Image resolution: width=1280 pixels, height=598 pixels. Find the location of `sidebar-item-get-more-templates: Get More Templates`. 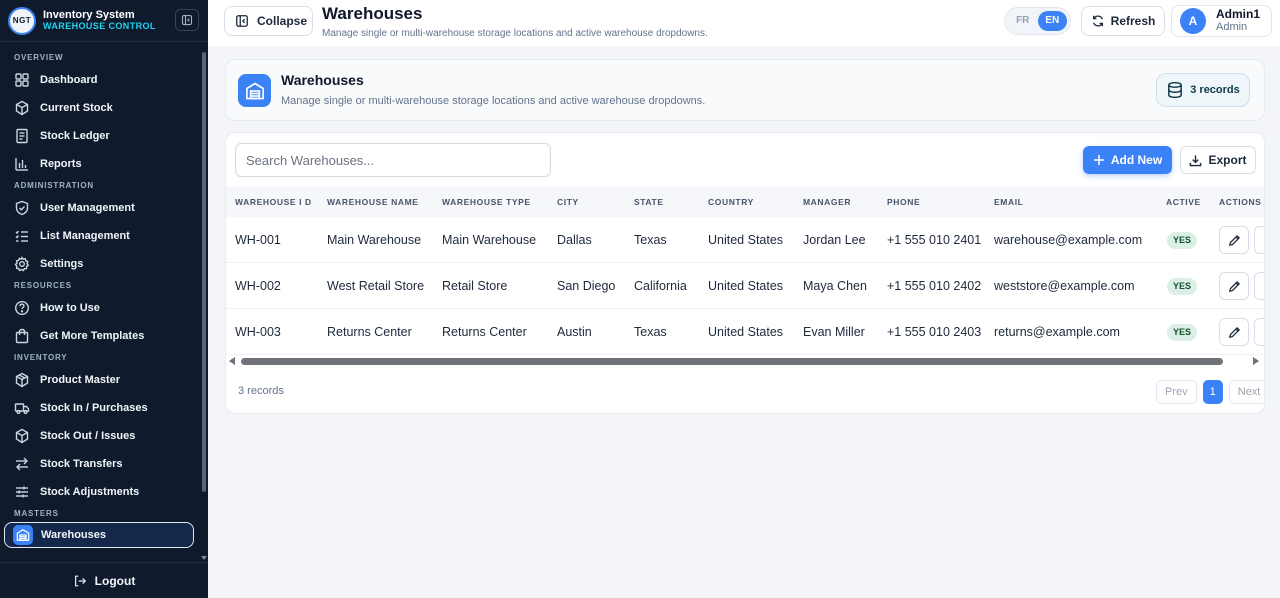

sidebar-item-get-more-templates: Get More Templates is located at coordinates (100, 336).